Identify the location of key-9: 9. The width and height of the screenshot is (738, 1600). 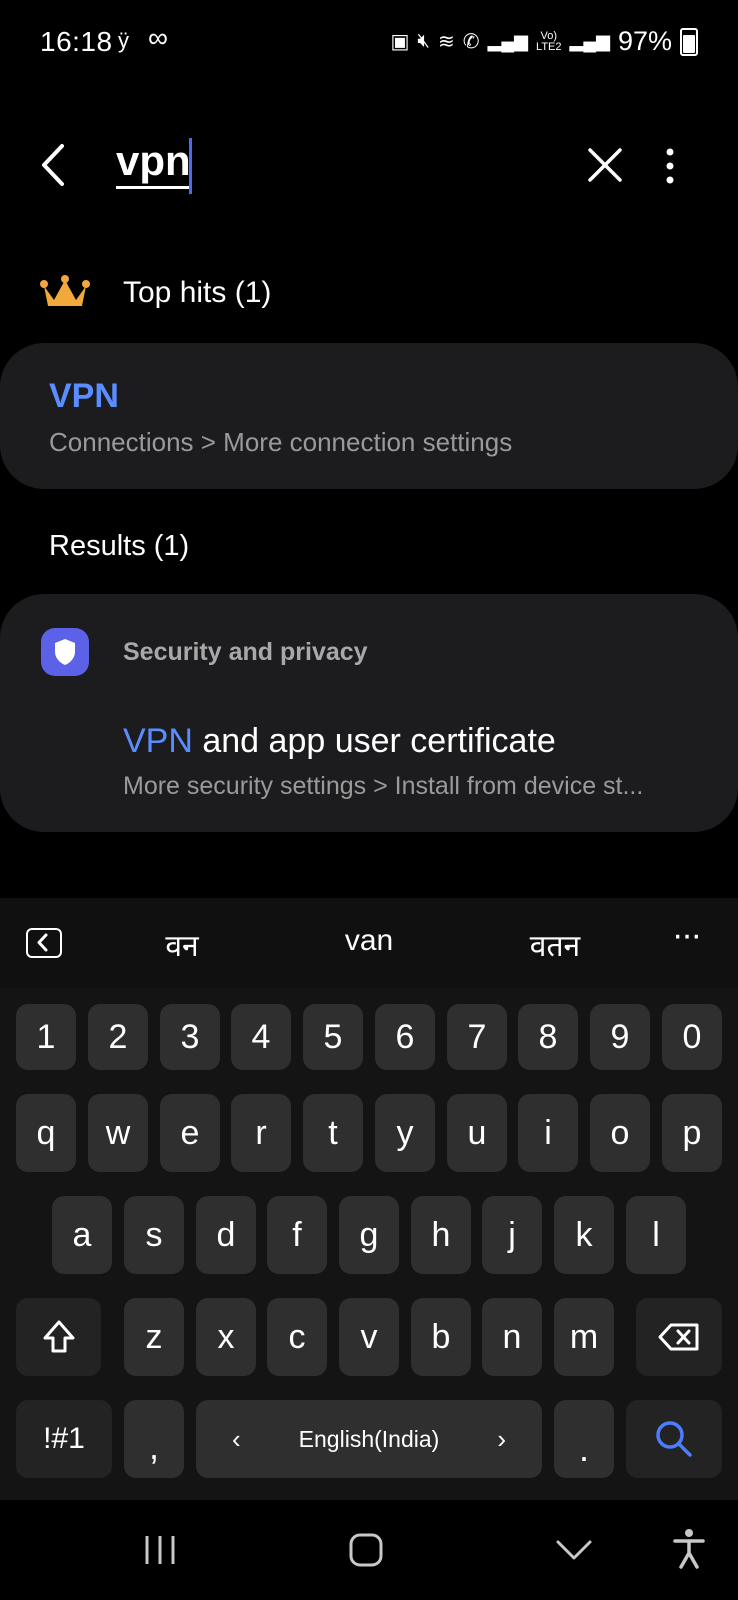
(620, 1037).